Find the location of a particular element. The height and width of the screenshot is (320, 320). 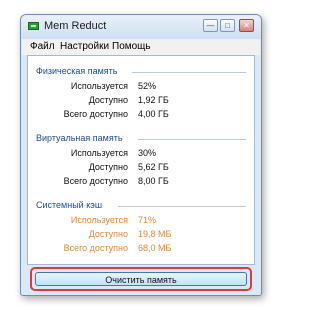

row-value: 19,8 МБ is located at coordinates (155, 234).